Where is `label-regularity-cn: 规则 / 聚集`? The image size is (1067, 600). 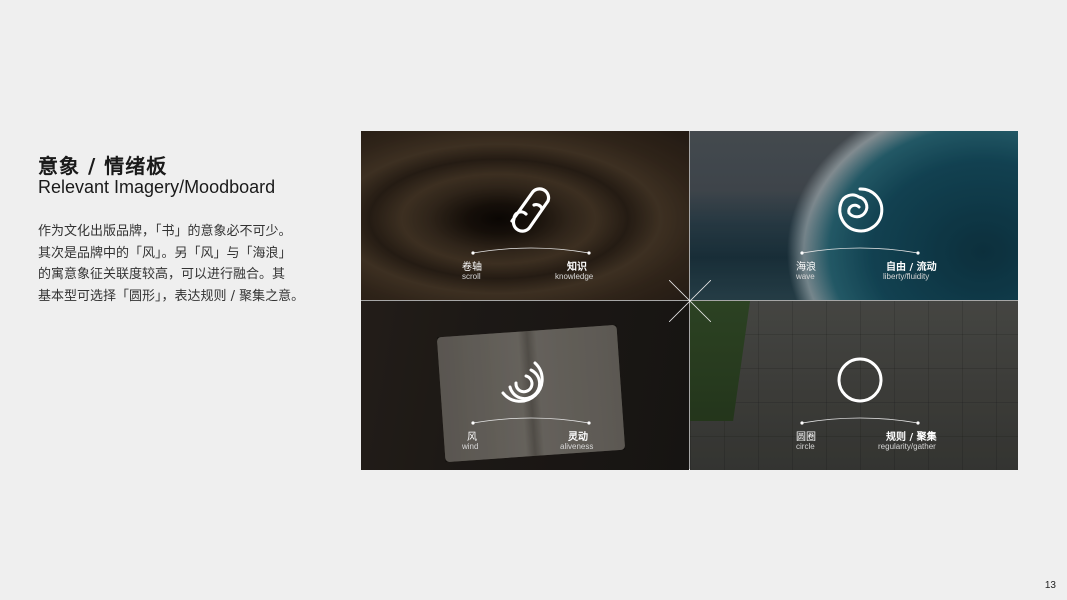
label-regularity-cn: 规则 / 聚集 is located at coordinates (911, 437).